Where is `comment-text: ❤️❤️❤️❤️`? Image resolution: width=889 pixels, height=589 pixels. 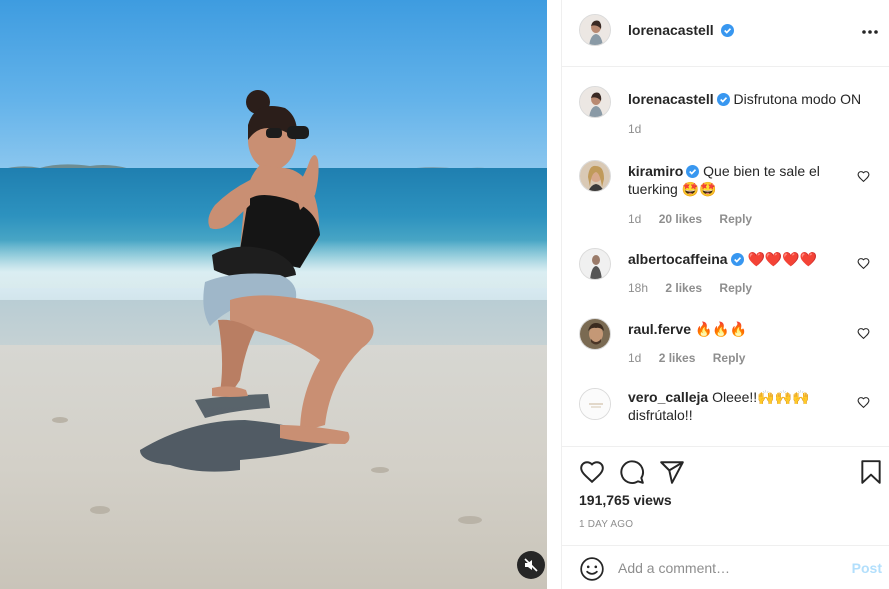
comment-text: ❤️❤️❤️❤️ is located at coordinates (782, 259).